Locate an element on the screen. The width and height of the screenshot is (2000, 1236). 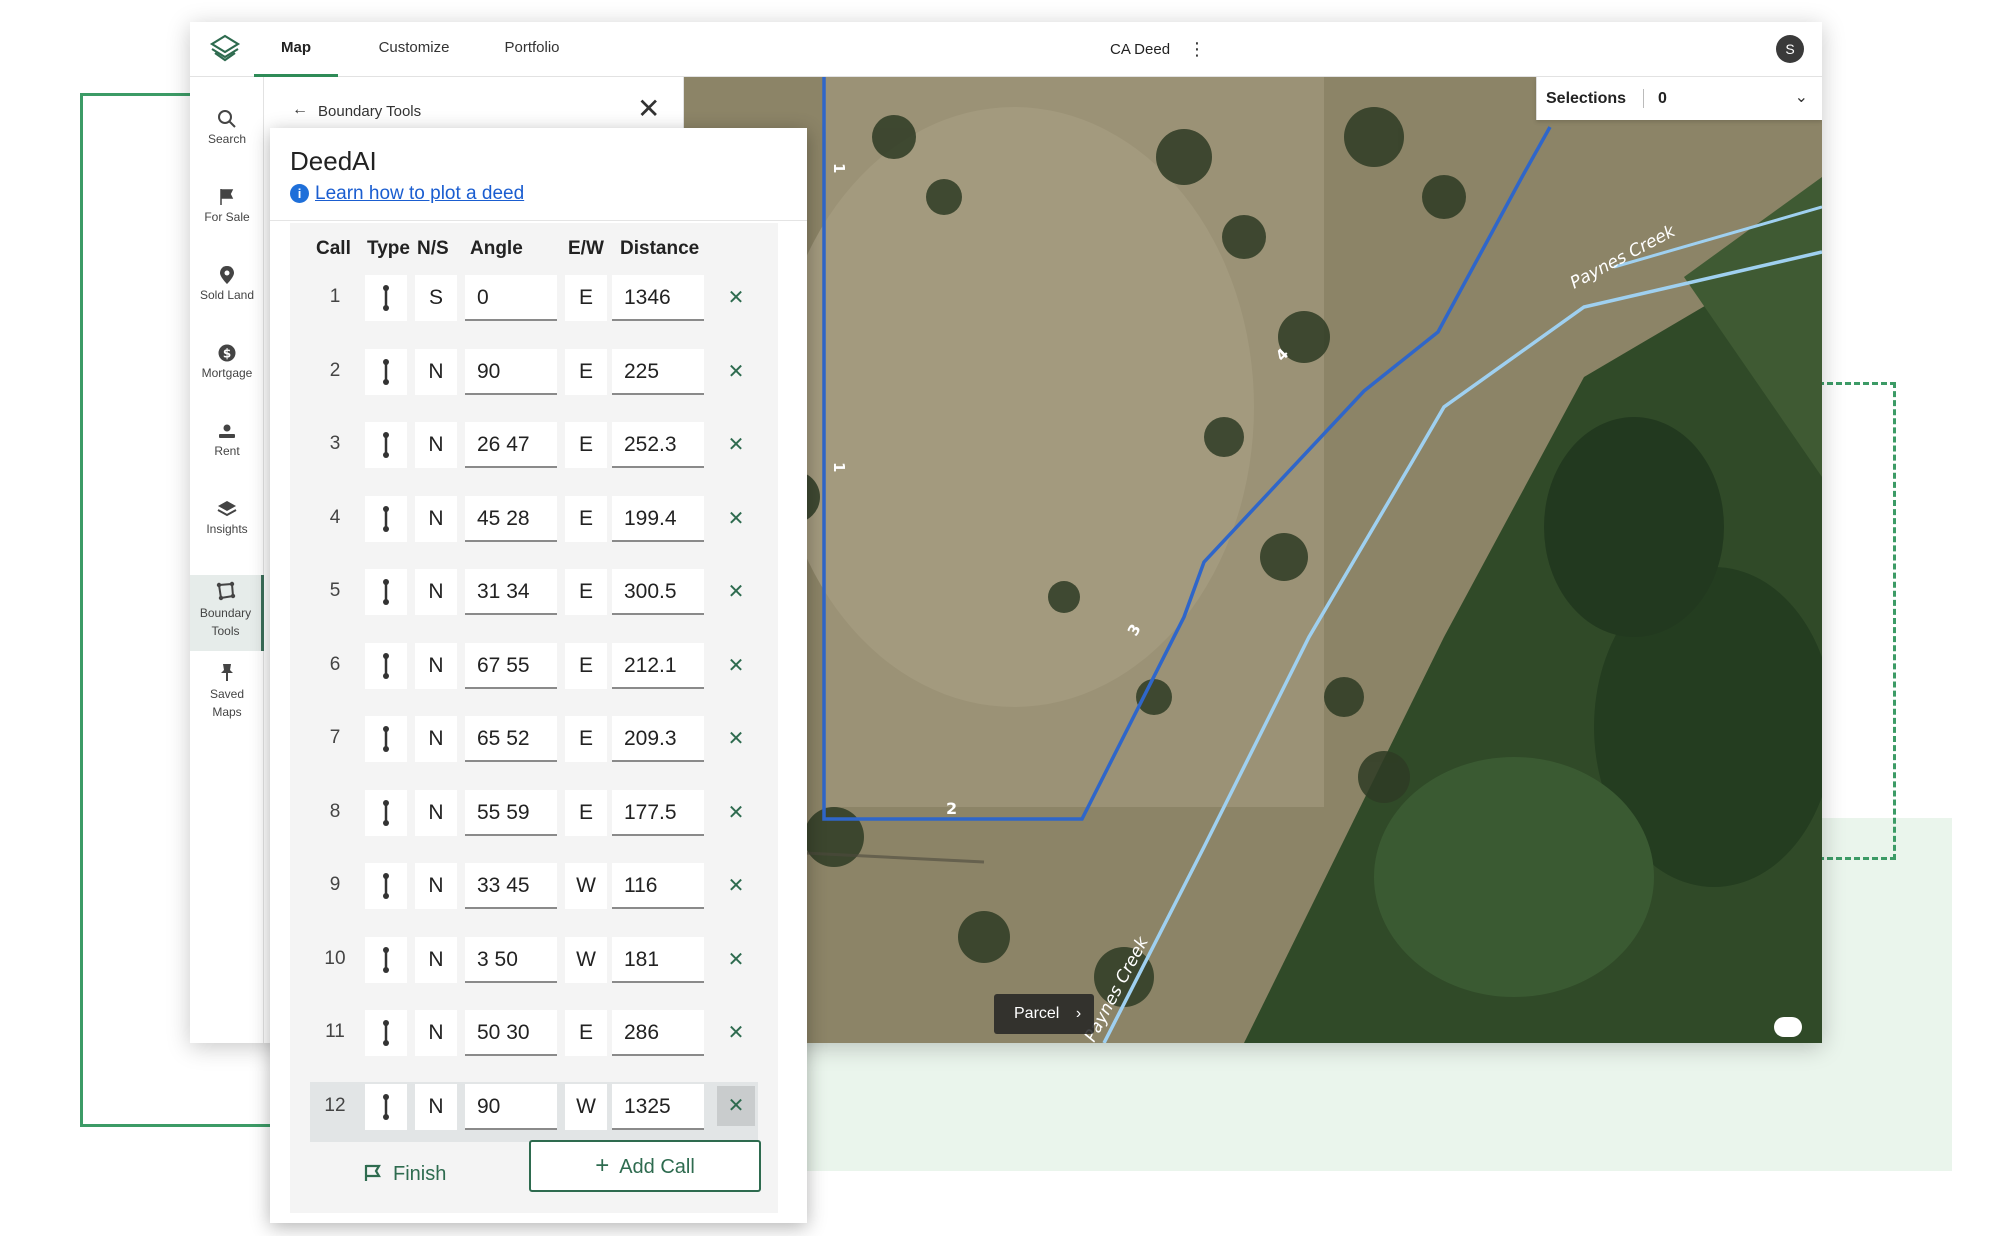
user-avatar: S is located at coordinates (1790, 49).